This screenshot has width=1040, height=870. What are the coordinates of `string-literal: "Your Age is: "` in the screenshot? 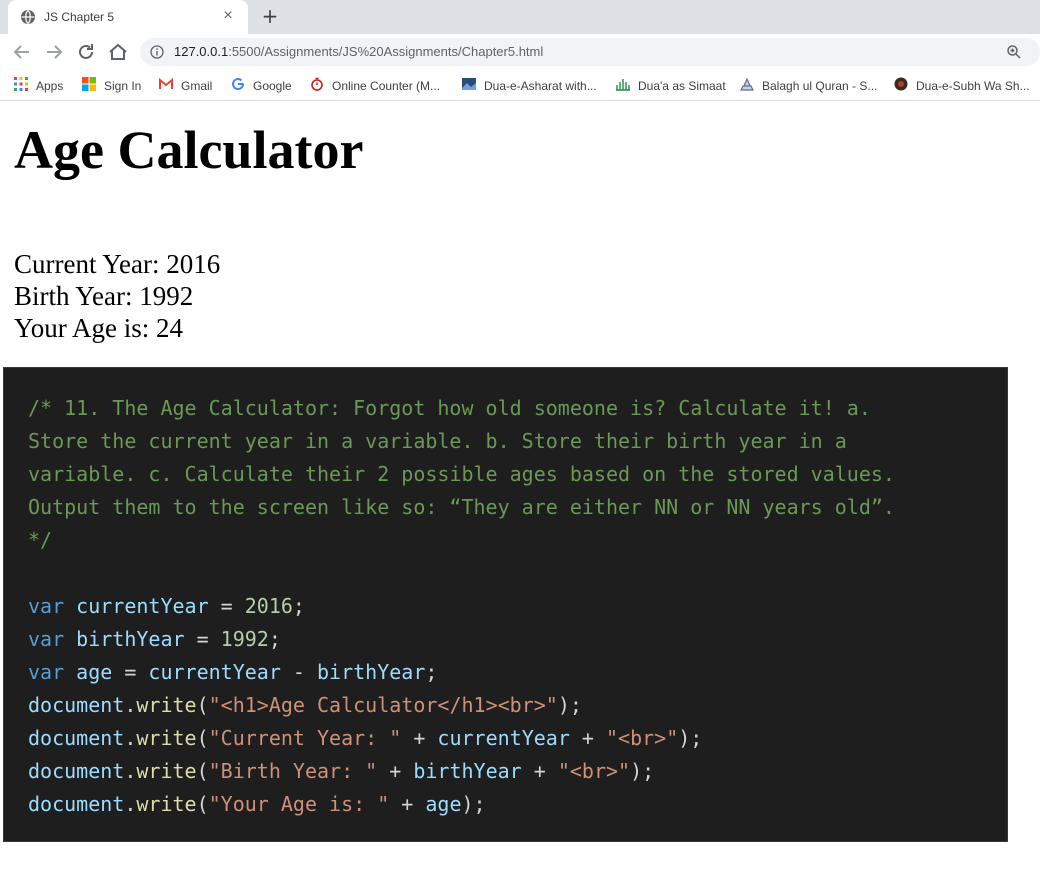 It's located at (299, 804).